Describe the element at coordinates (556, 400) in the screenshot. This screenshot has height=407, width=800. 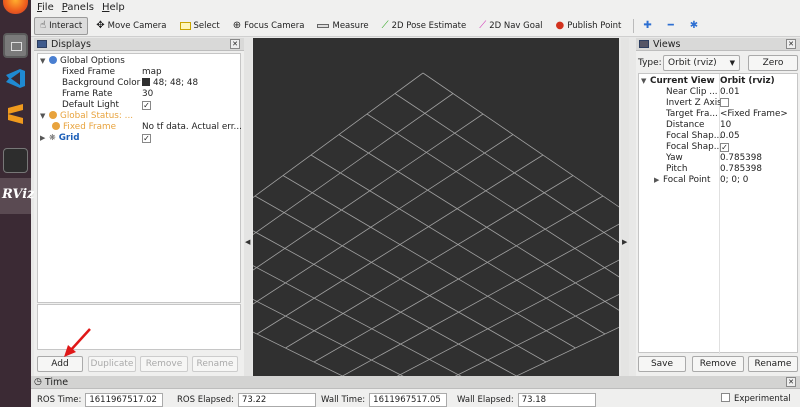
I see `wall-elapsed-input: 73.18` at that location.